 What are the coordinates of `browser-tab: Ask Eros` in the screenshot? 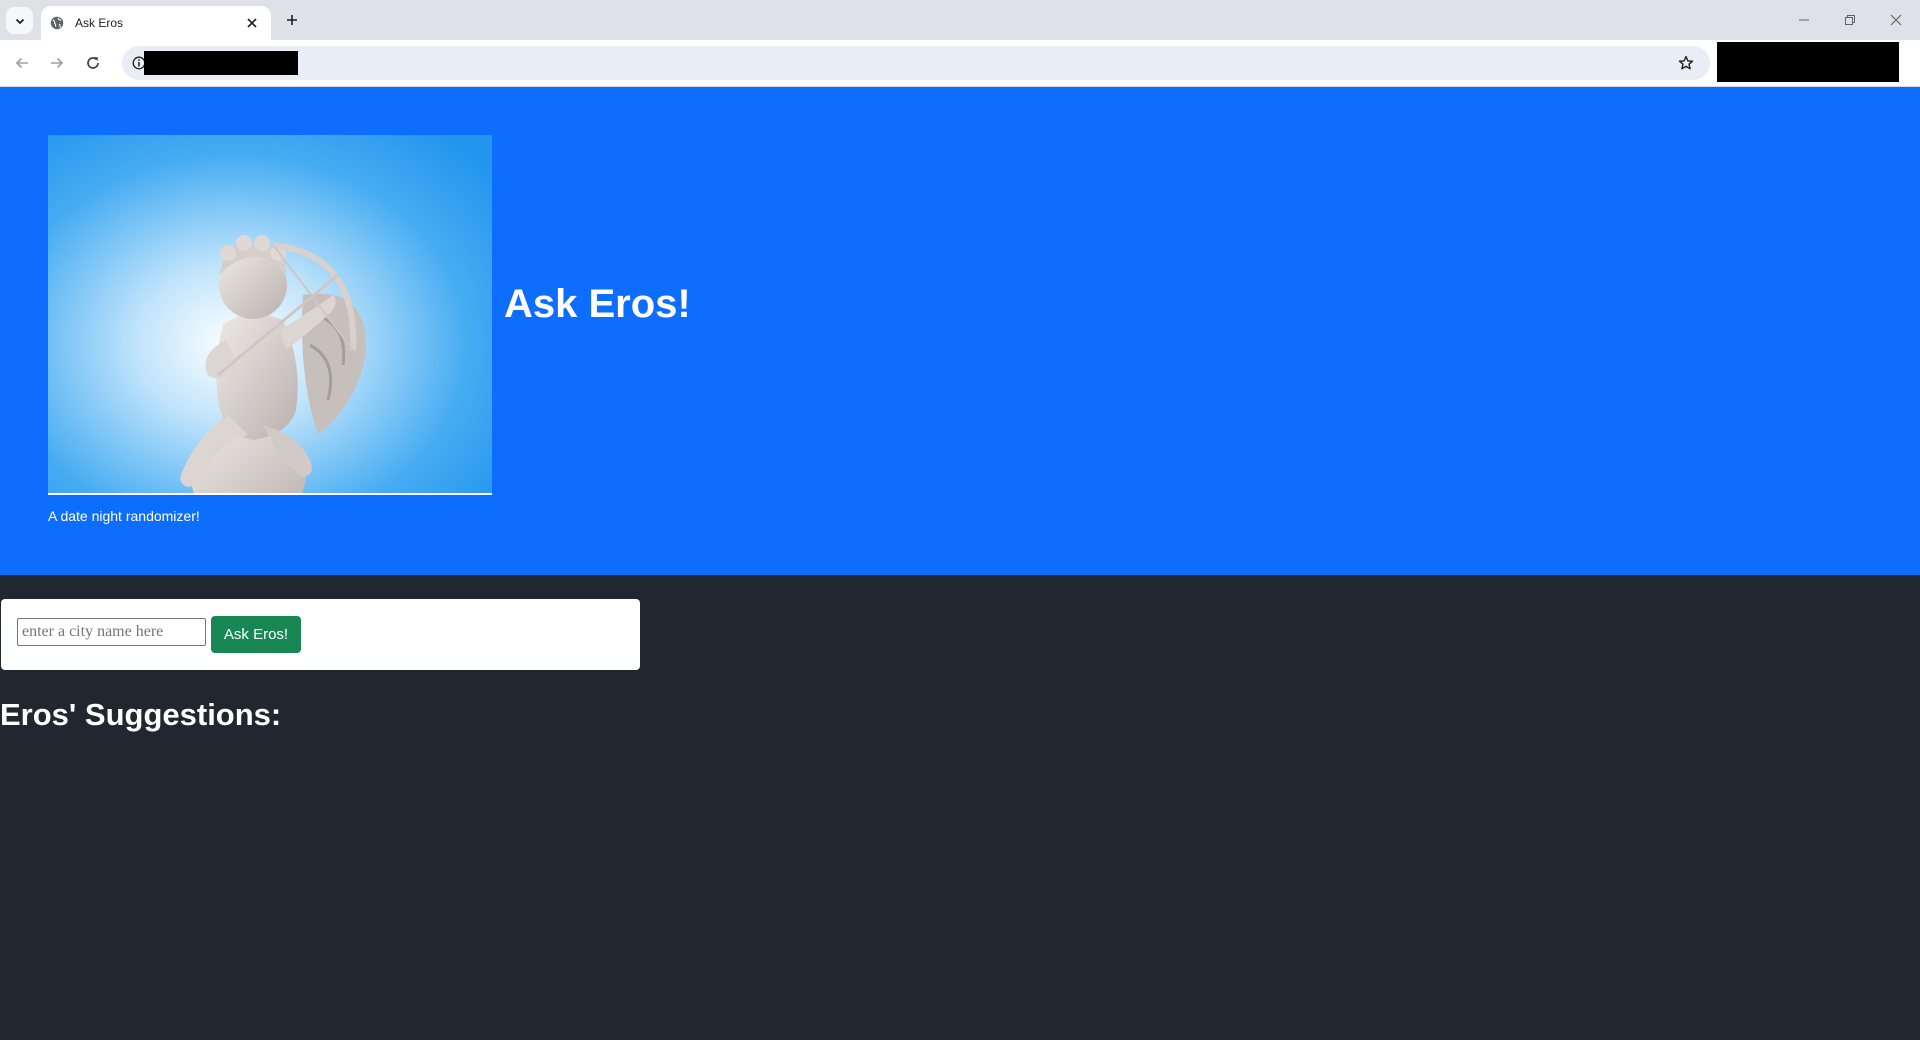 It's located at (156, 23).